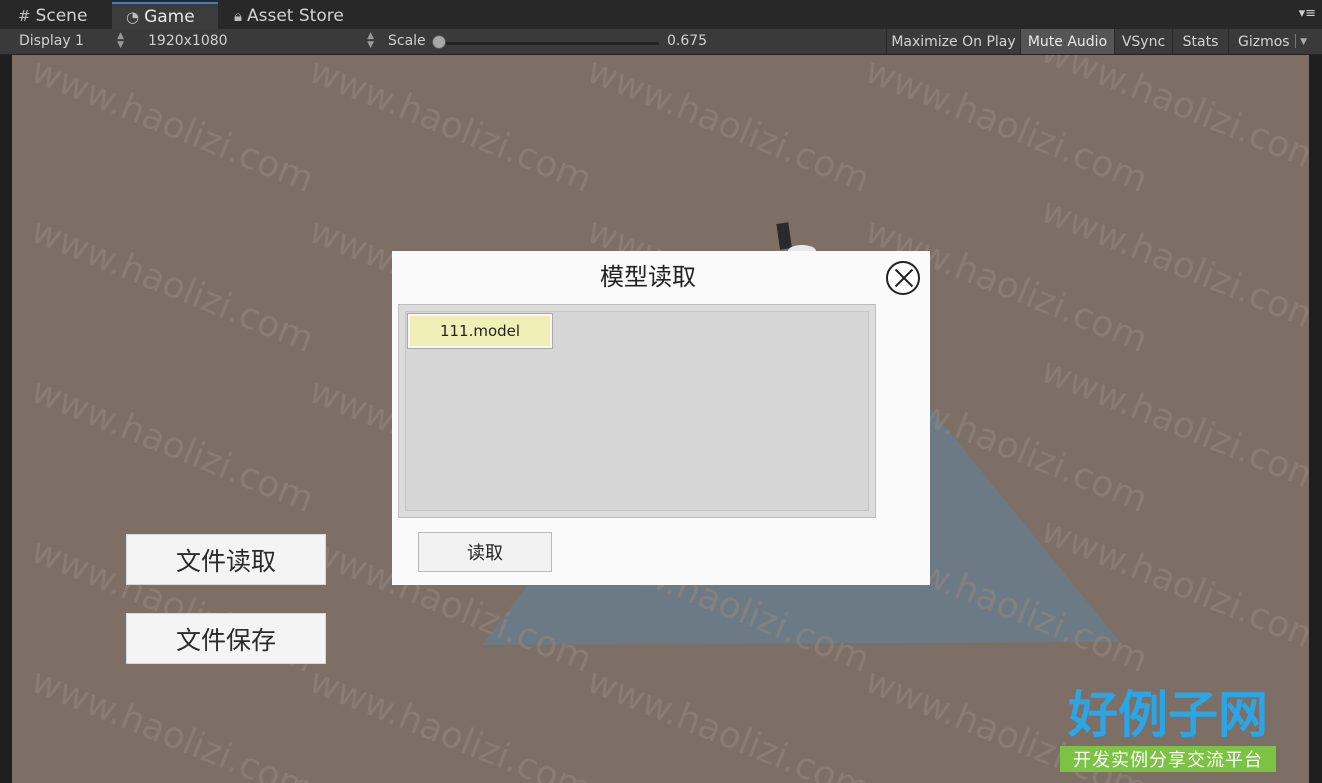 The image size is (1322, 783). Describe the element at coordinates (61, 15) in the screenshot. I see `tab-scene-label: Scene` at that location.